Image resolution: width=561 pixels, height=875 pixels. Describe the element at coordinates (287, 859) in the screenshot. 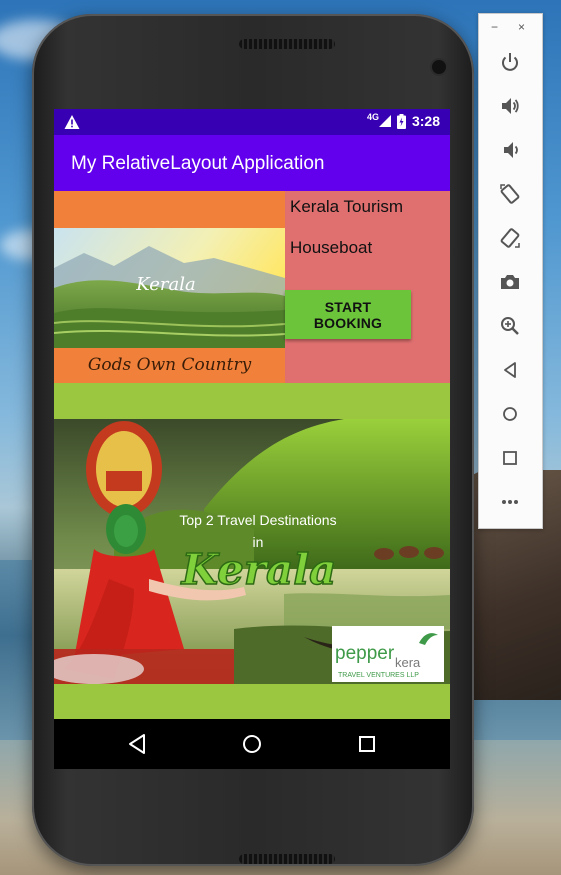

I see `bottom-speaker` at that location.